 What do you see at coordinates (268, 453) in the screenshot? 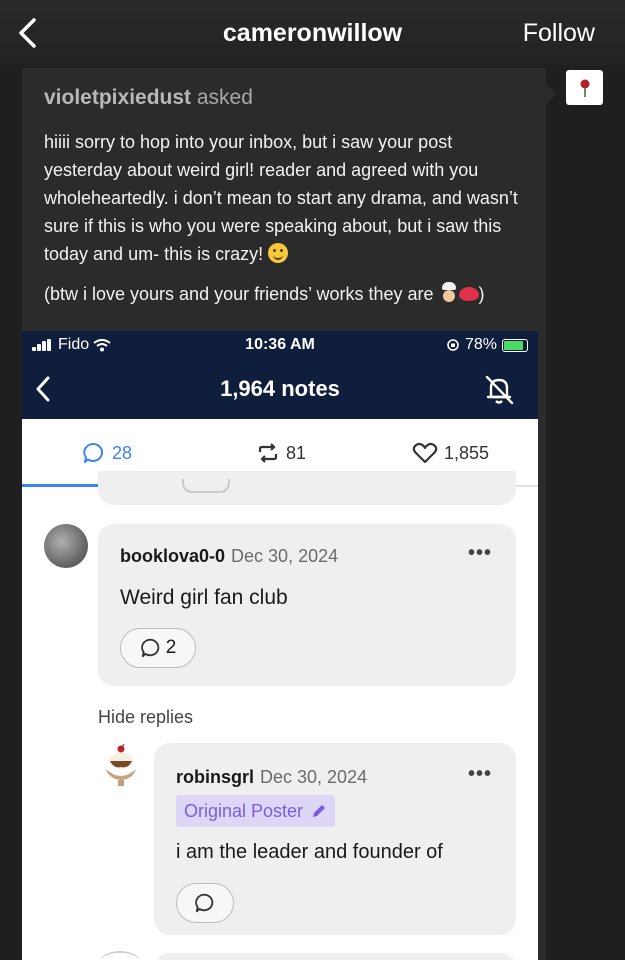
I see `reblog-icon` at bounding box center [268, 453].